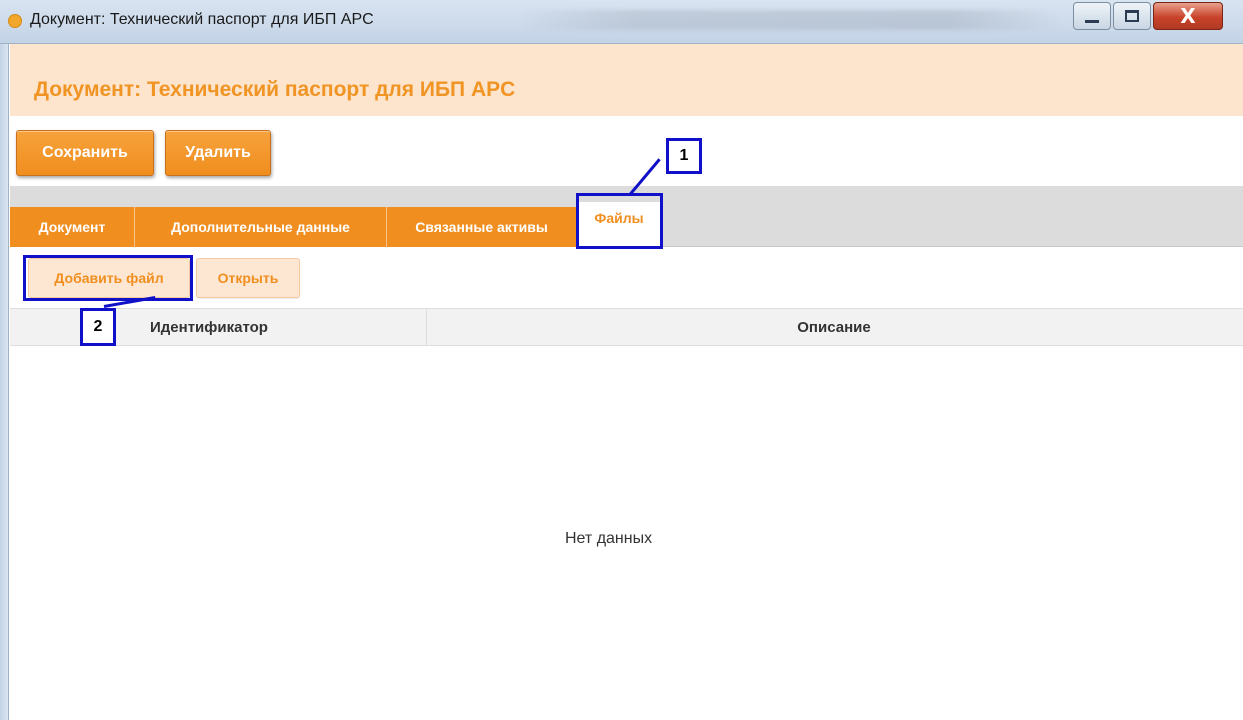 This screenshot has width=1243, height=720. What do you see at coordinates (15, 21) in the screenshot?
I see `status-dot-icon` at bounding box center [15, 21].